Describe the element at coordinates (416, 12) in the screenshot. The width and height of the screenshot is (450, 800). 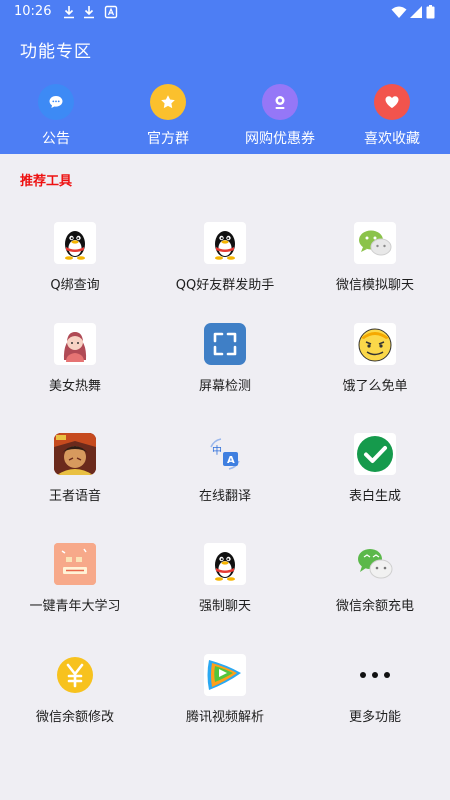
I see `signal-icon` at that location.